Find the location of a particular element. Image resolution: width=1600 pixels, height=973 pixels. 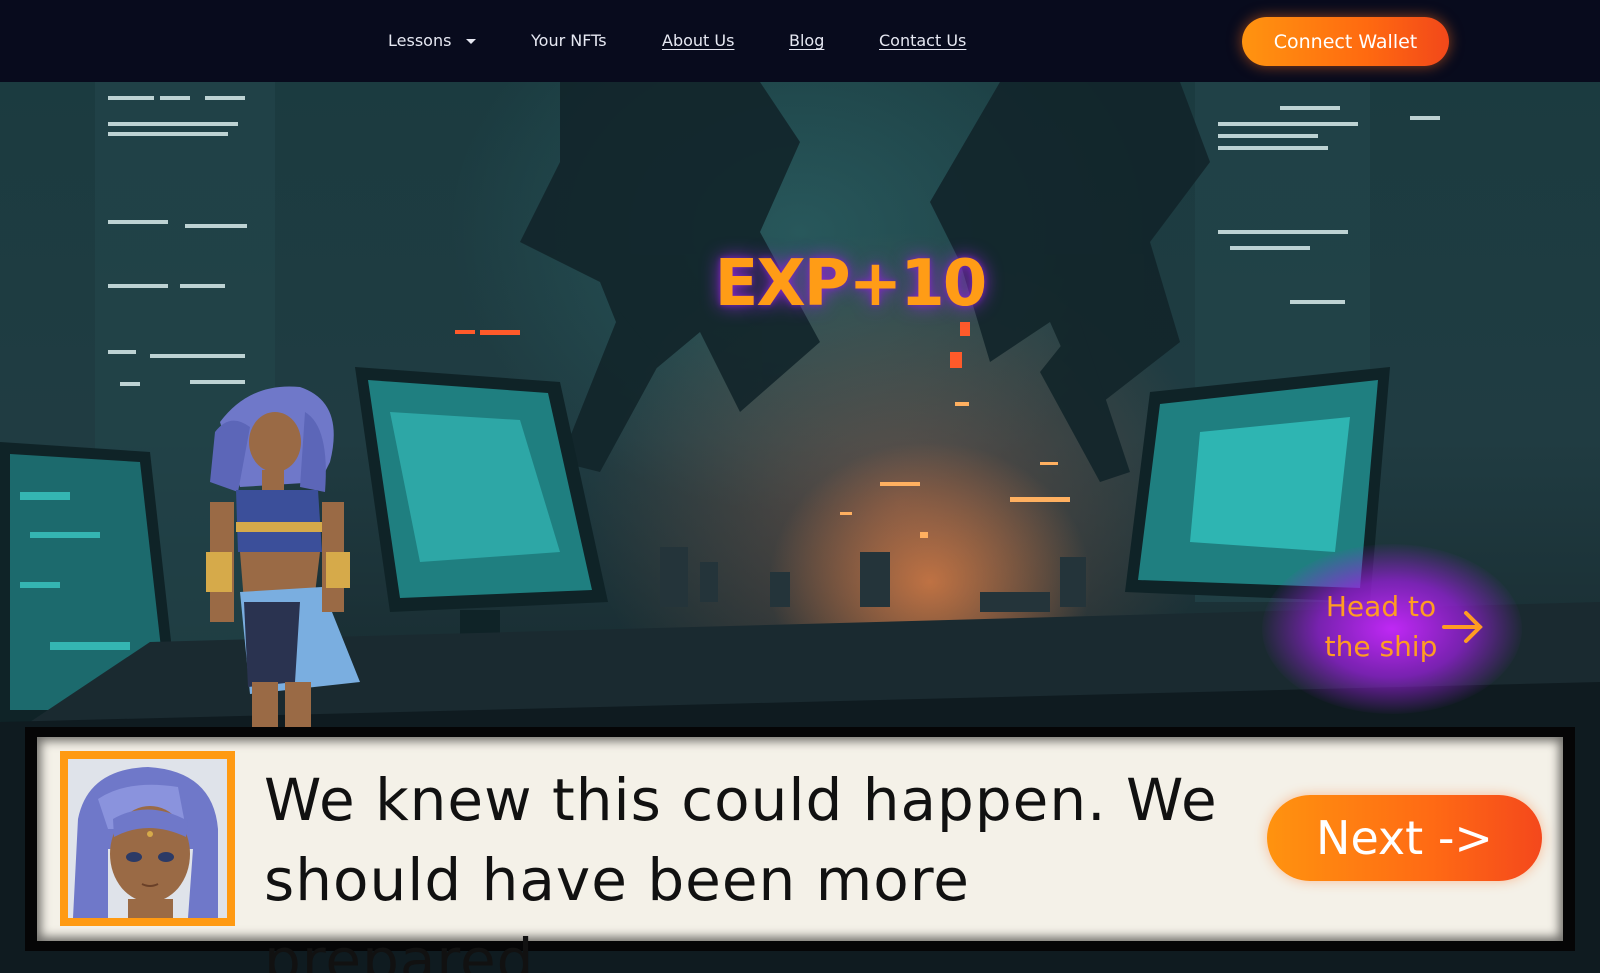

portrait-icon is located at coordinates (147, 838).